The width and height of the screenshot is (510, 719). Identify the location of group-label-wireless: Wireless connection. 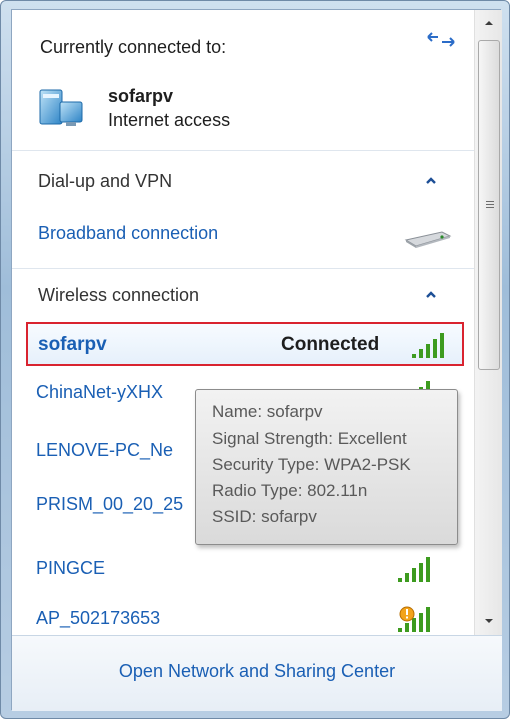
(119, 295).